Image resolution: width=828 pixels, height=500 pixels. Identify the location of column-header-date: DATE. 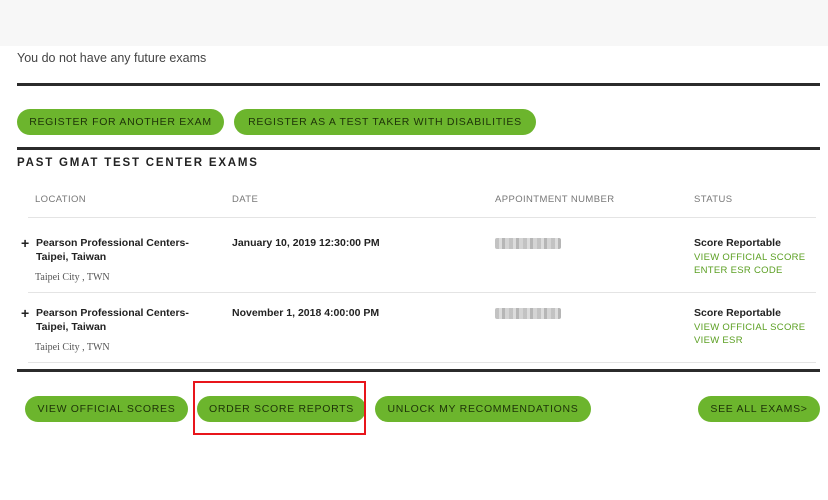
(245, 199).